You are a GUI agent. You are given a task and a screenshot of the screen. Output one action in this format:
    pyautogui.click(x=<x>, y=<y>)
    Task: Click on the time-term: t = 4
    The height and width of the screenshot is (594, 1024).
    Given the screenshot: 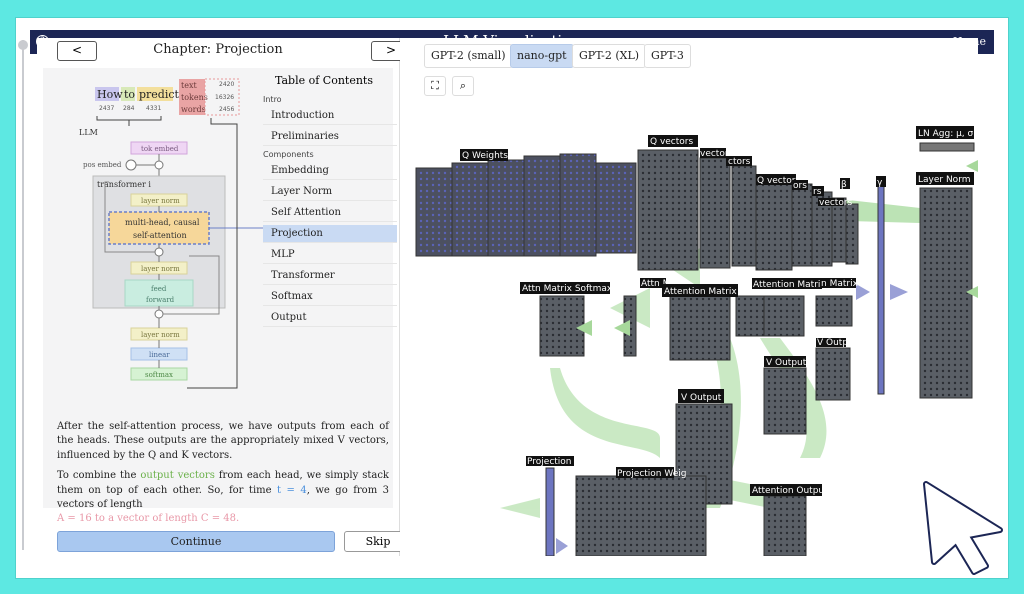 What is the action you would take?
    pyautogui.click(x=292, y=490)
    